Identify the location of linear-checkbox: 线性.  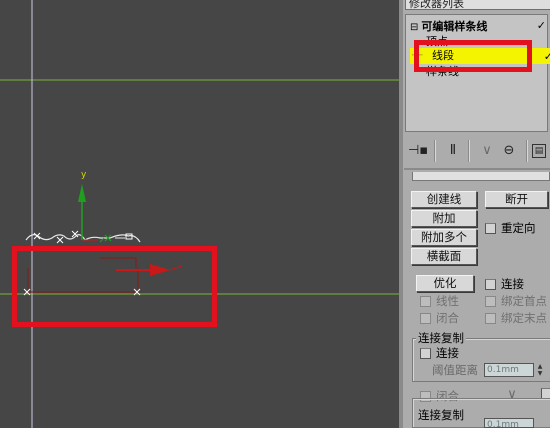
(439, 301).